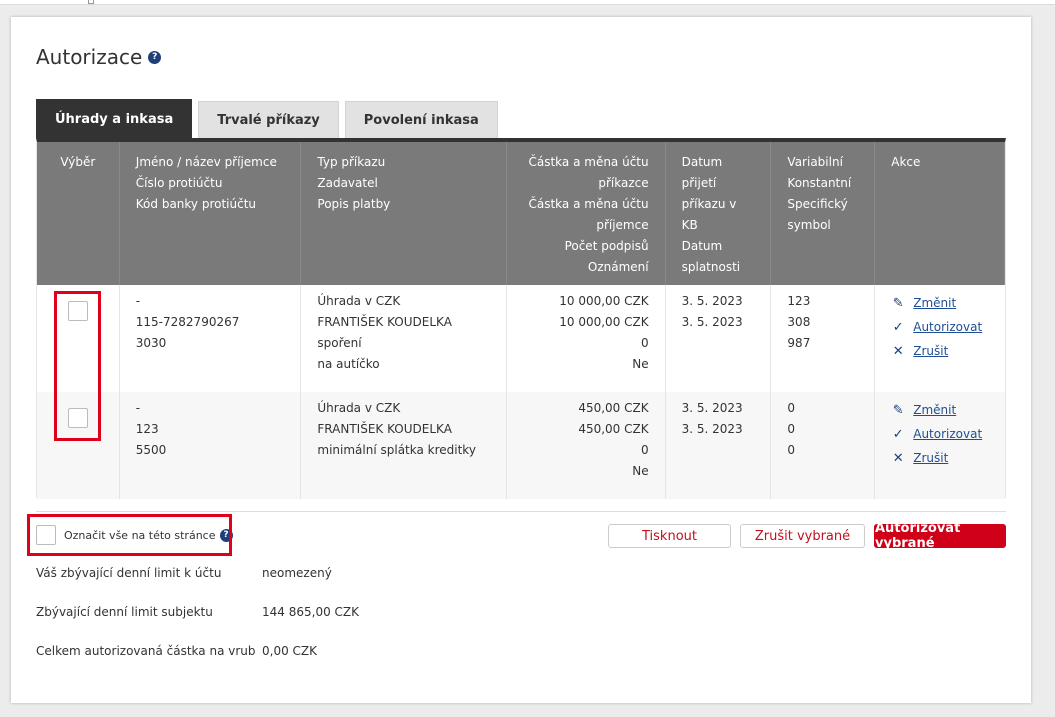 Image resolution: width=1055 pixels, height=717 pixels. Describe the element at coordinates (146, 651) in the screenshot. I see `authorized-total-label: Celkem autorizovaná částka na vrub` at that location.